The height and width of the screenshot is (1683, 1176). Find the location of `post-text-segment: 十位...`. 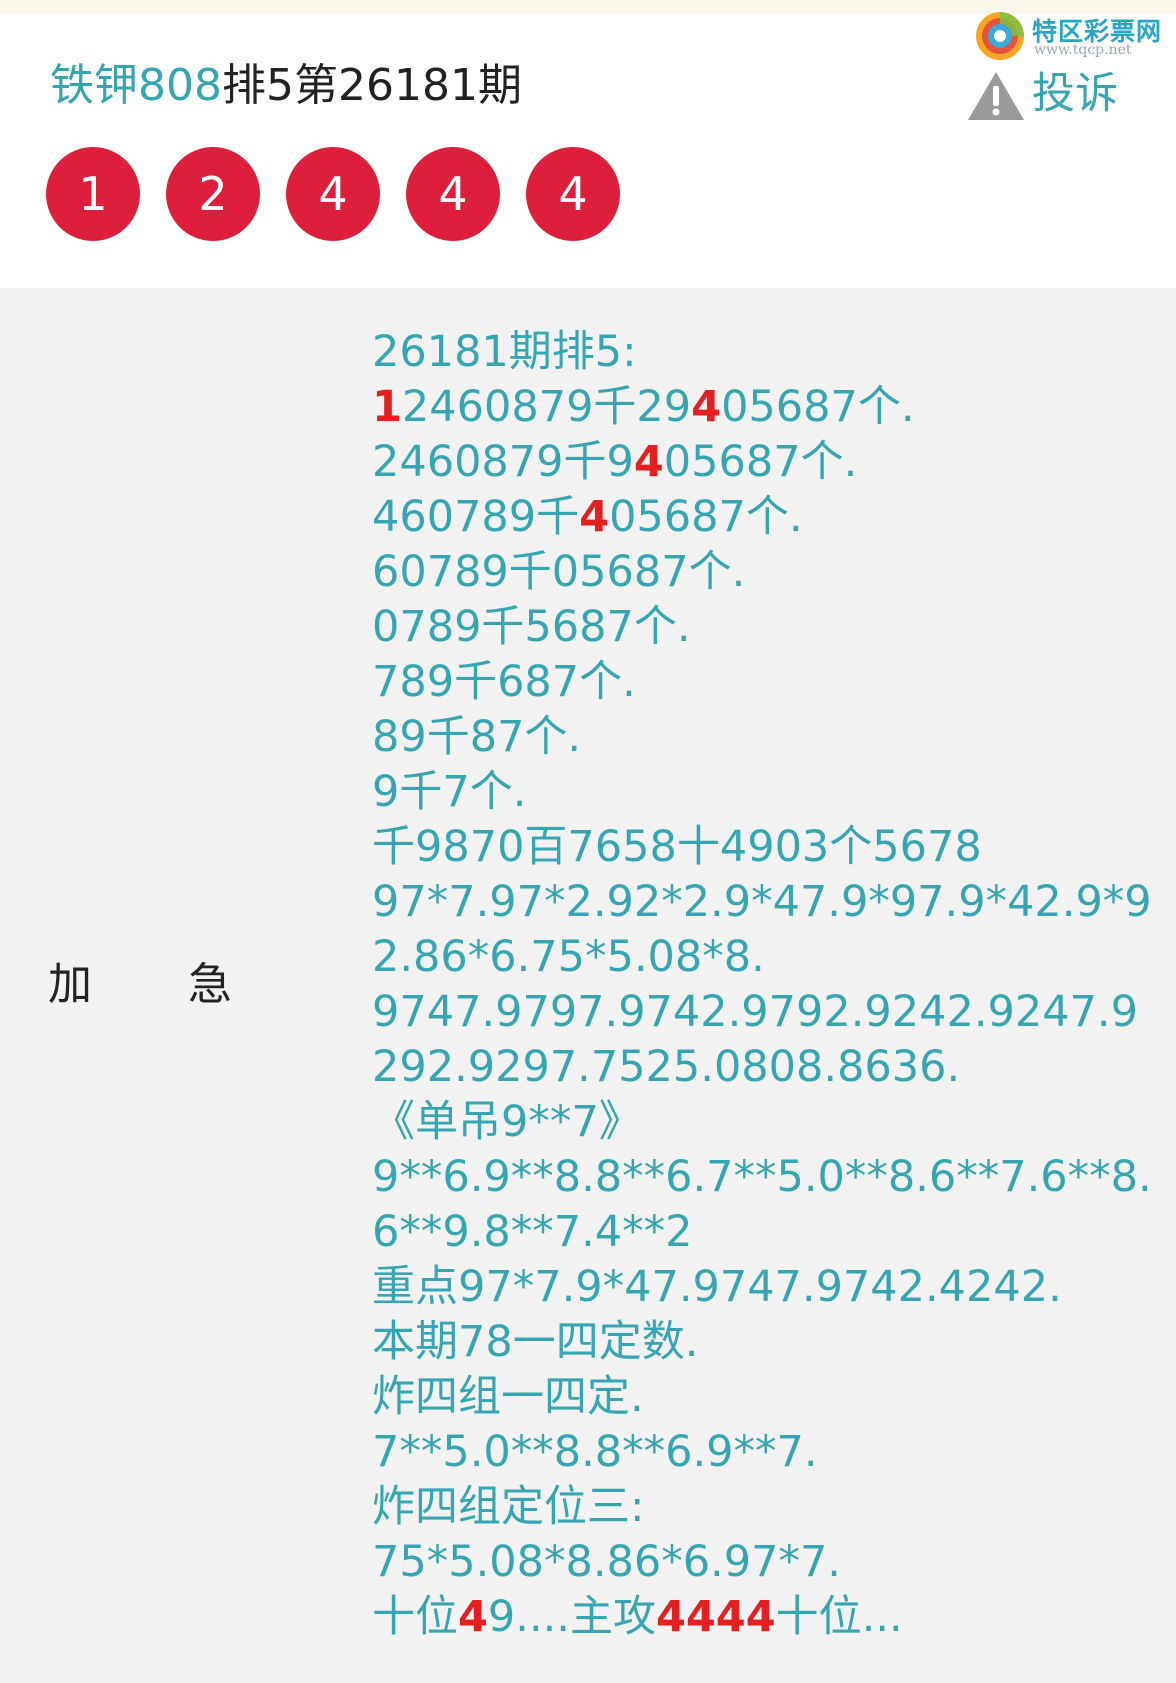

post-text-segment: 十位... is located at coordinates (839, 1617).